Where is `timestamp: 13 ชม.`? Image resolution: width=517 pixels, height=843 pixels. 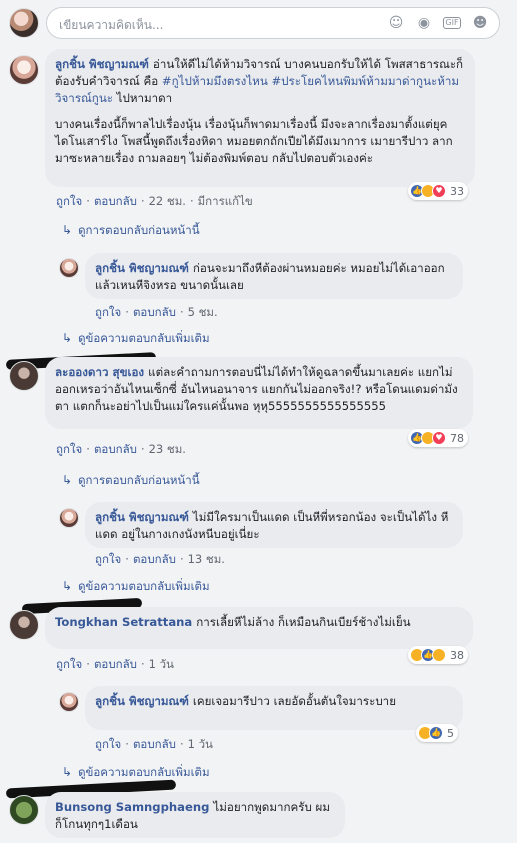 timestamp: 13 ชม. is located at coordinates (206, 559).